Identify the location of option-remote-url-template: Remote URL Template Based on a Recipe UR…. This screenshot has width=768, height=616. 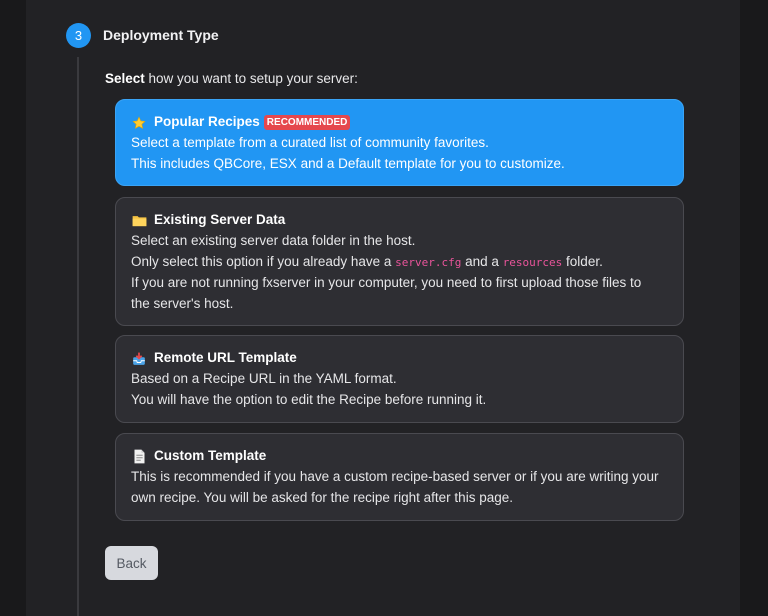
(399, 379).